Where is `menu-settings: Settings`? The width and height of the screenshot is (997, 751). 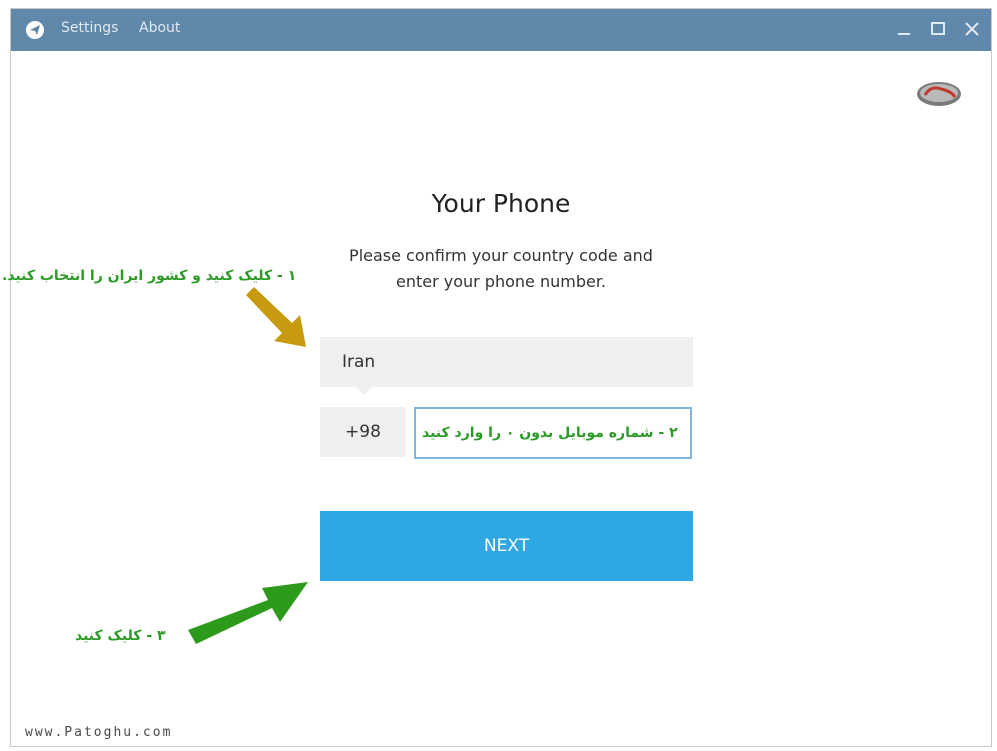 menu-settings: Settings is located at coordinates (89, 28).